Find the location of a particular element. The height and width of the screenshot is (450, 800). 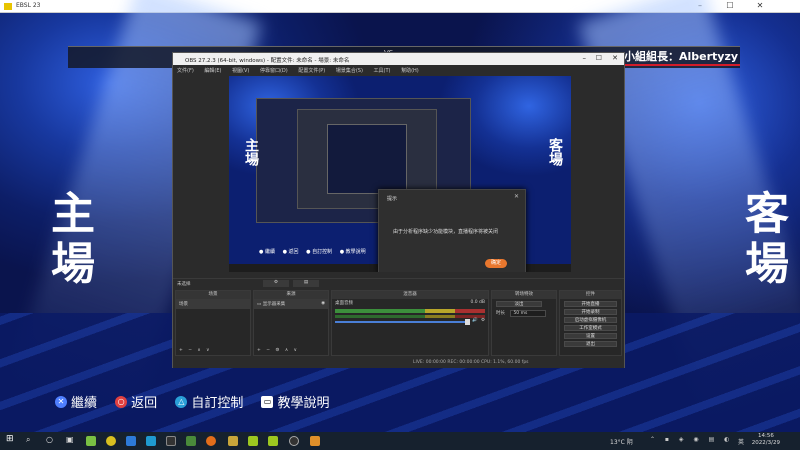

preview-tutorial-label: 教學說明 is located at coordinates (355, 252).